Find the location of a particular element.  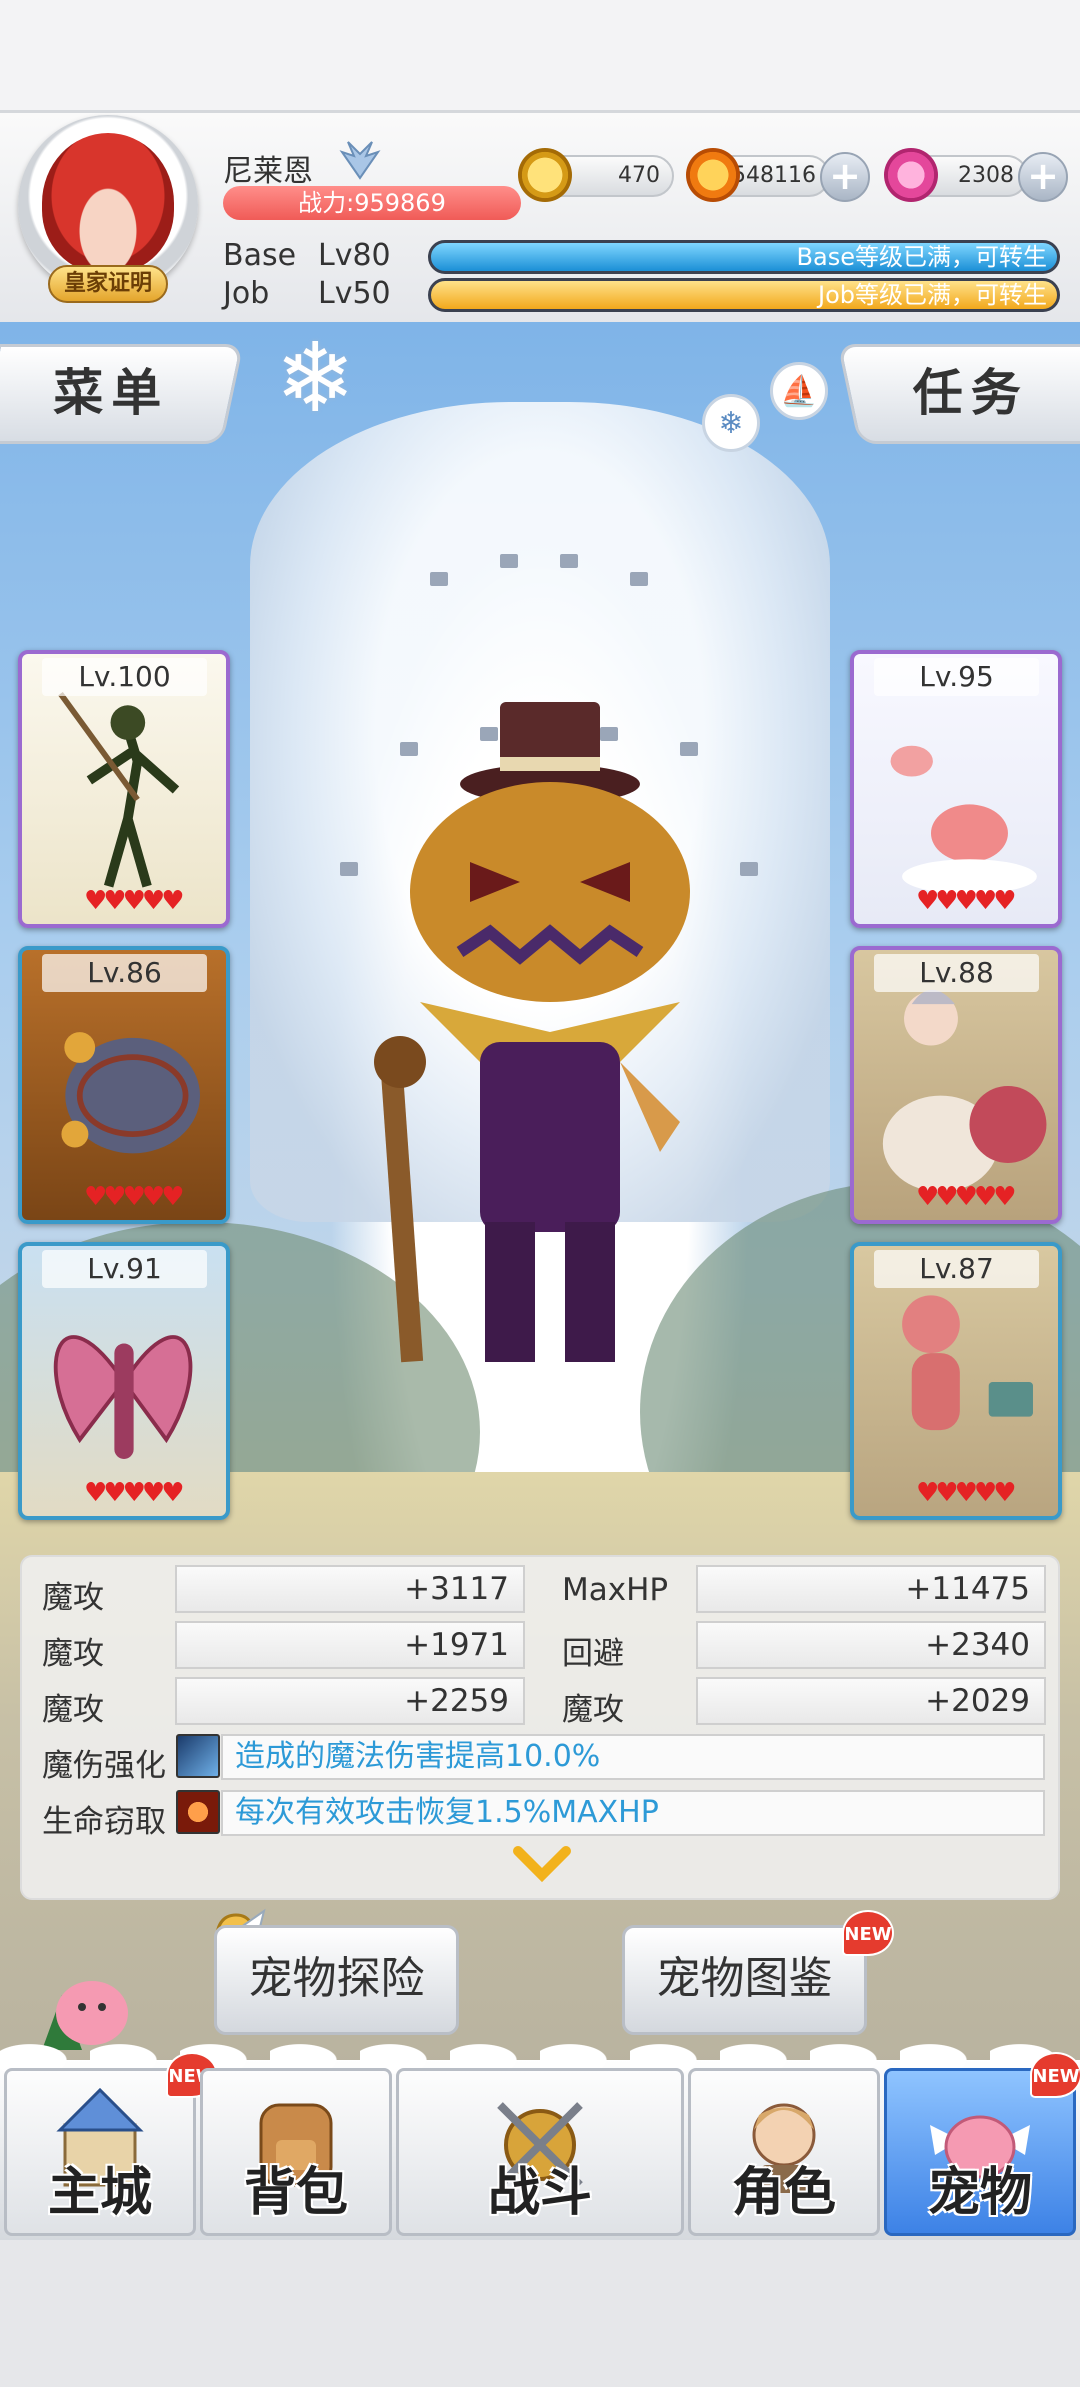

stat-value: +2340 is located at coordinates (871, 1645).